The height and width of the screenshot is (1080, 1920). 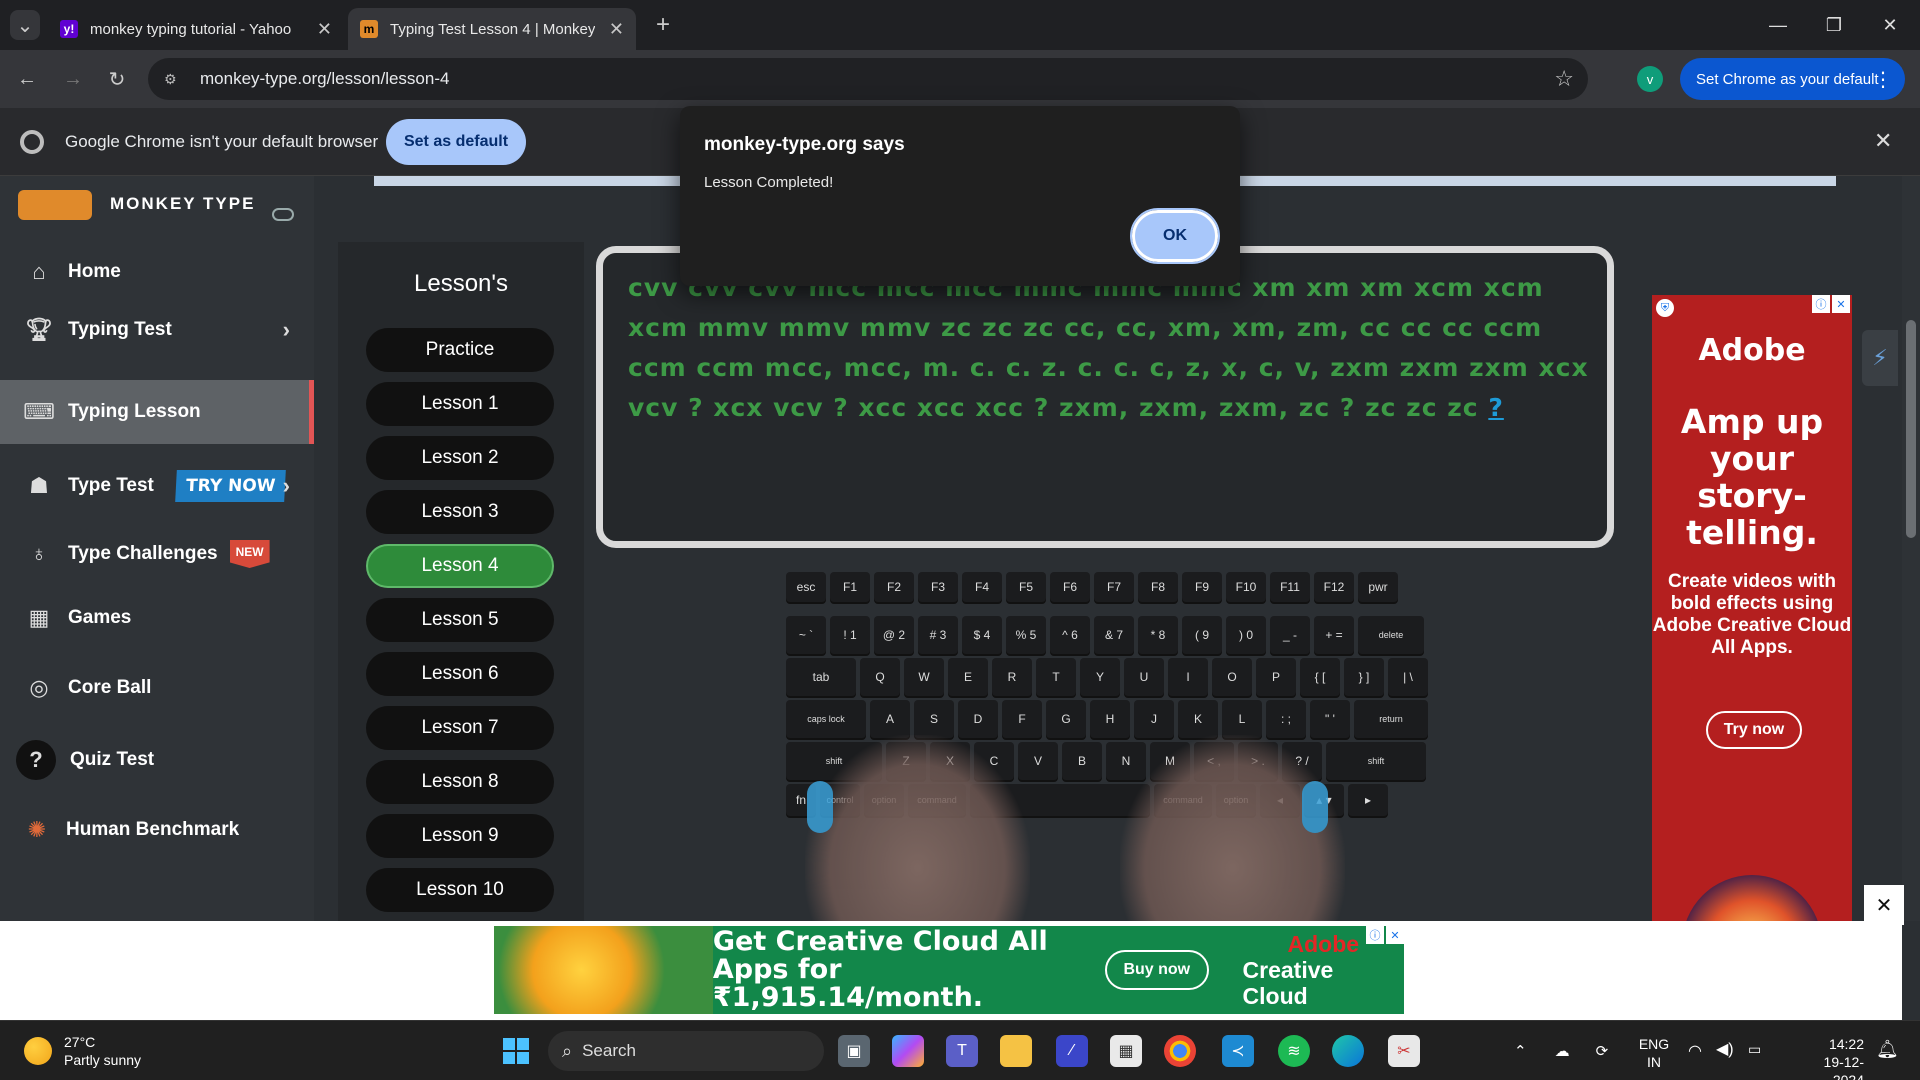 What do you see at coordinates (283, 214) in the screenshot?
I see `theme-toggle-icon` at bounding box center [283, 214].